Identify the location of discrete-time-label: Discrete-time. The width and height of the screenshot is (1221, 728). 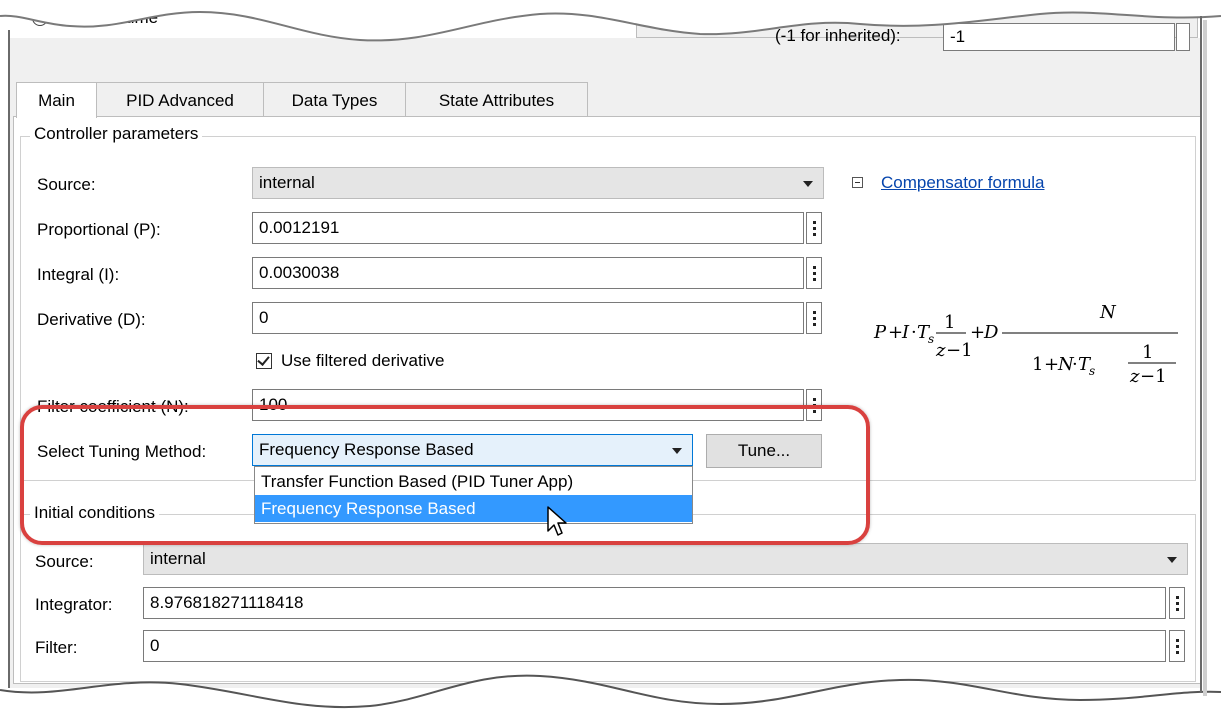
(108, 17).